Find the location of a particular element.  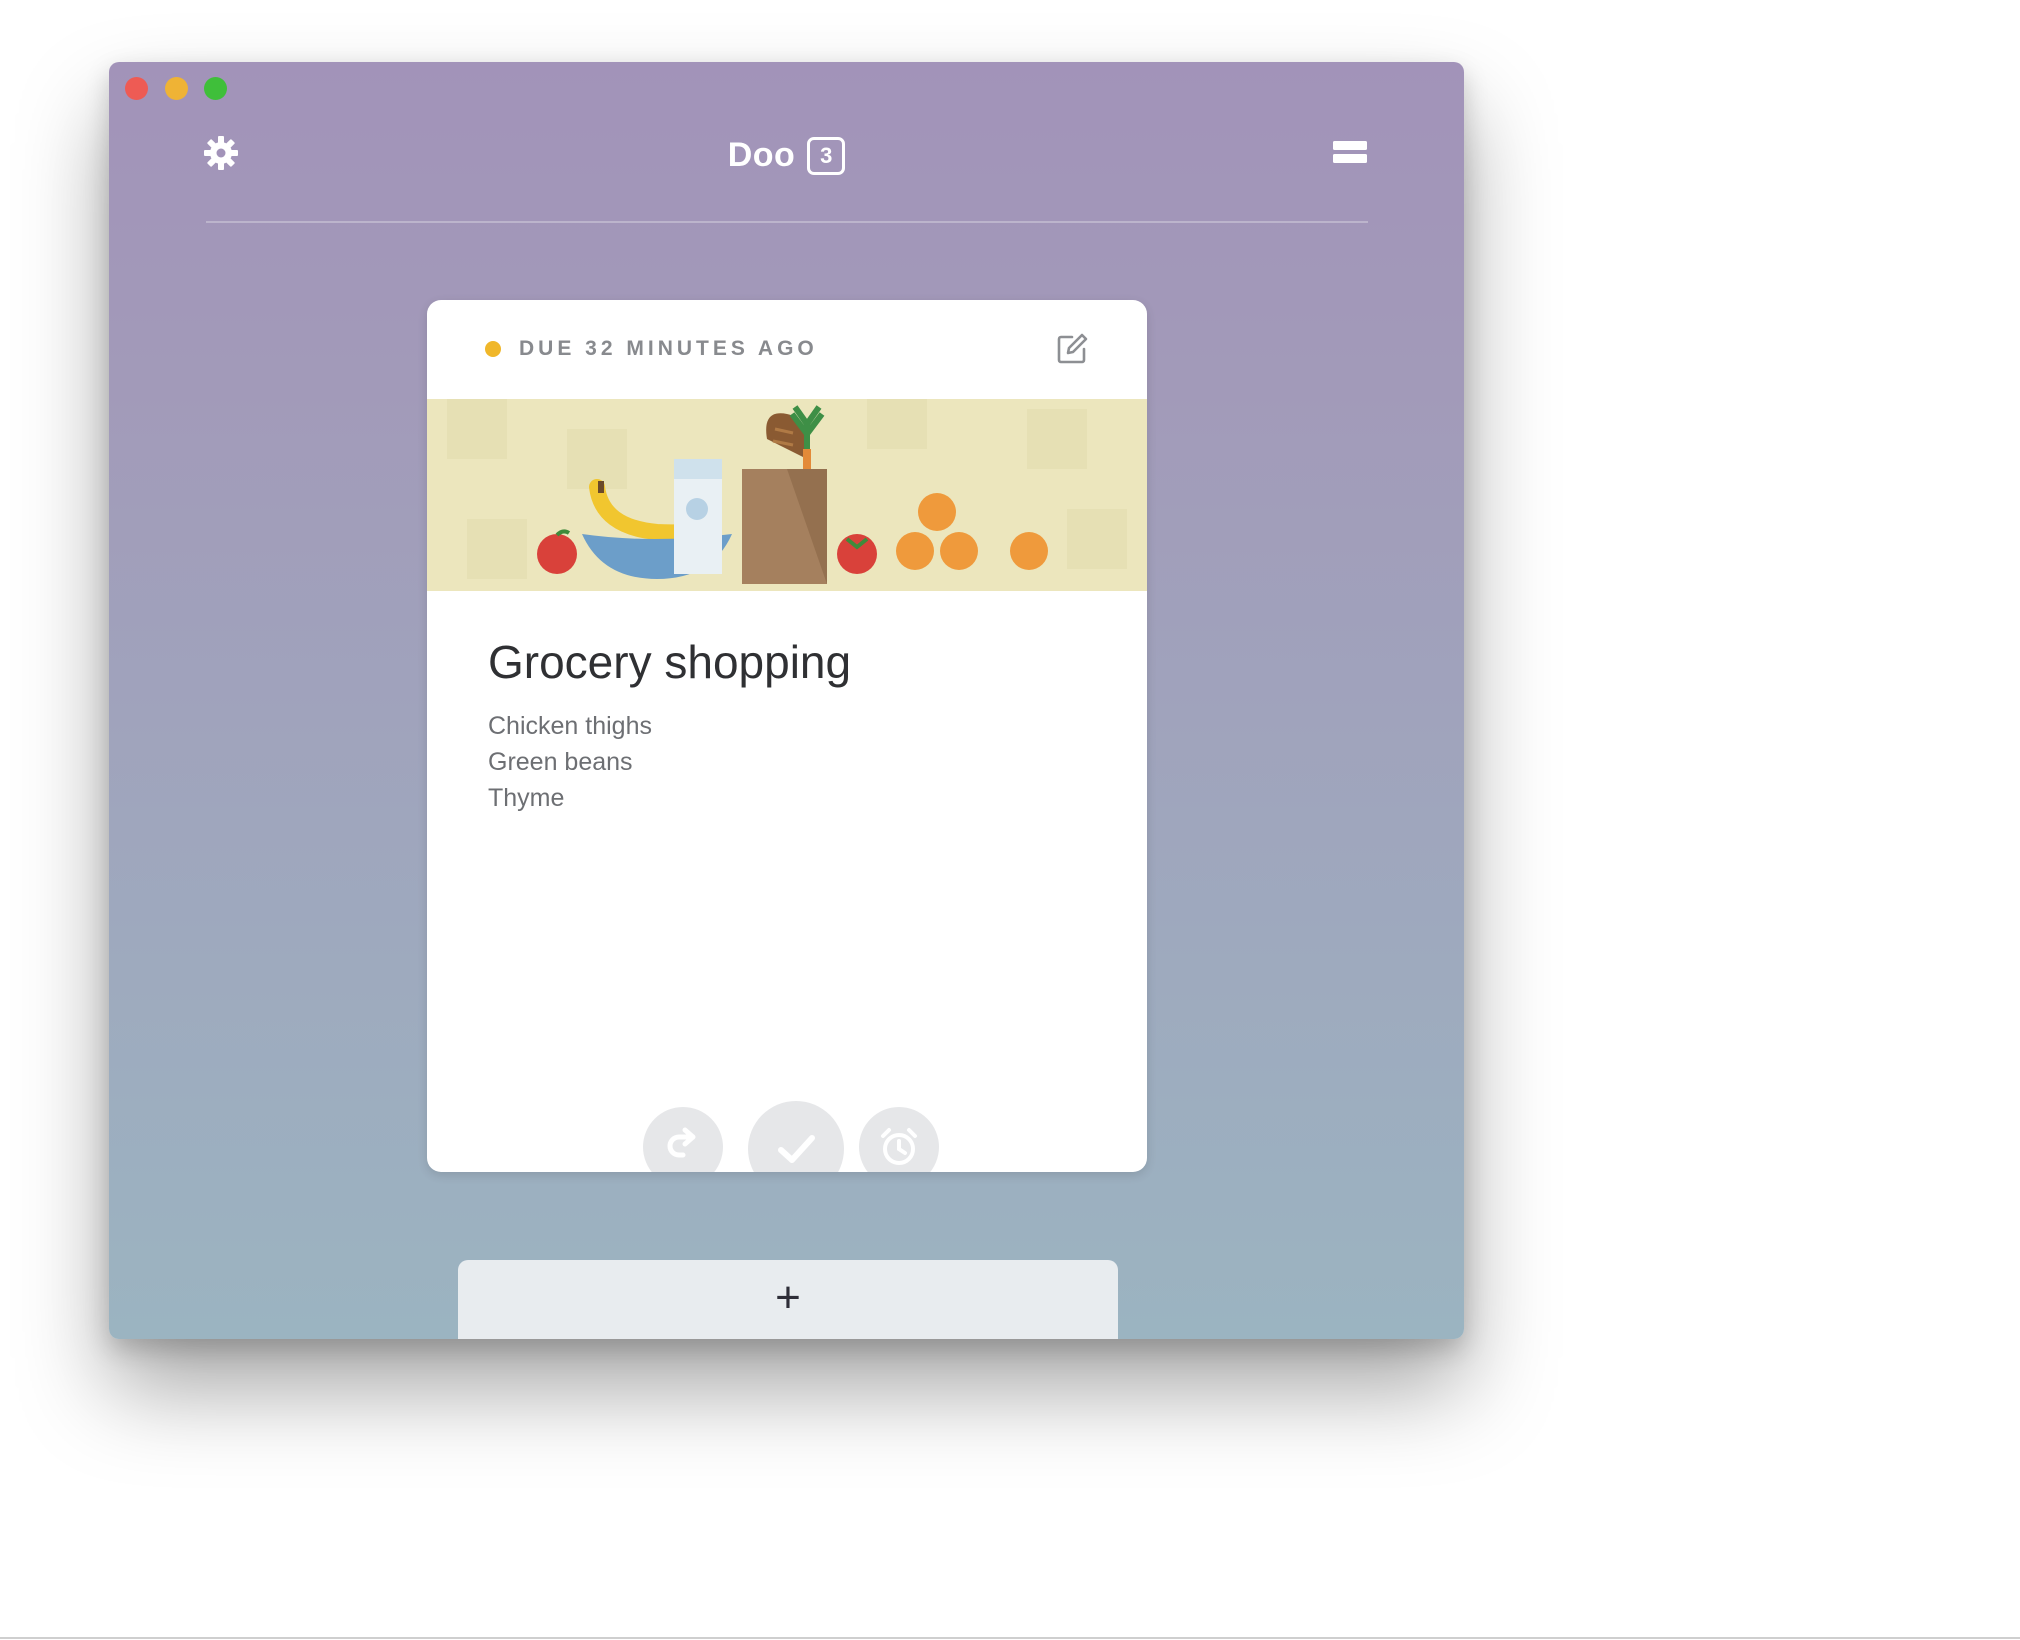

edit-icon is located at coordinates (1072, 348).